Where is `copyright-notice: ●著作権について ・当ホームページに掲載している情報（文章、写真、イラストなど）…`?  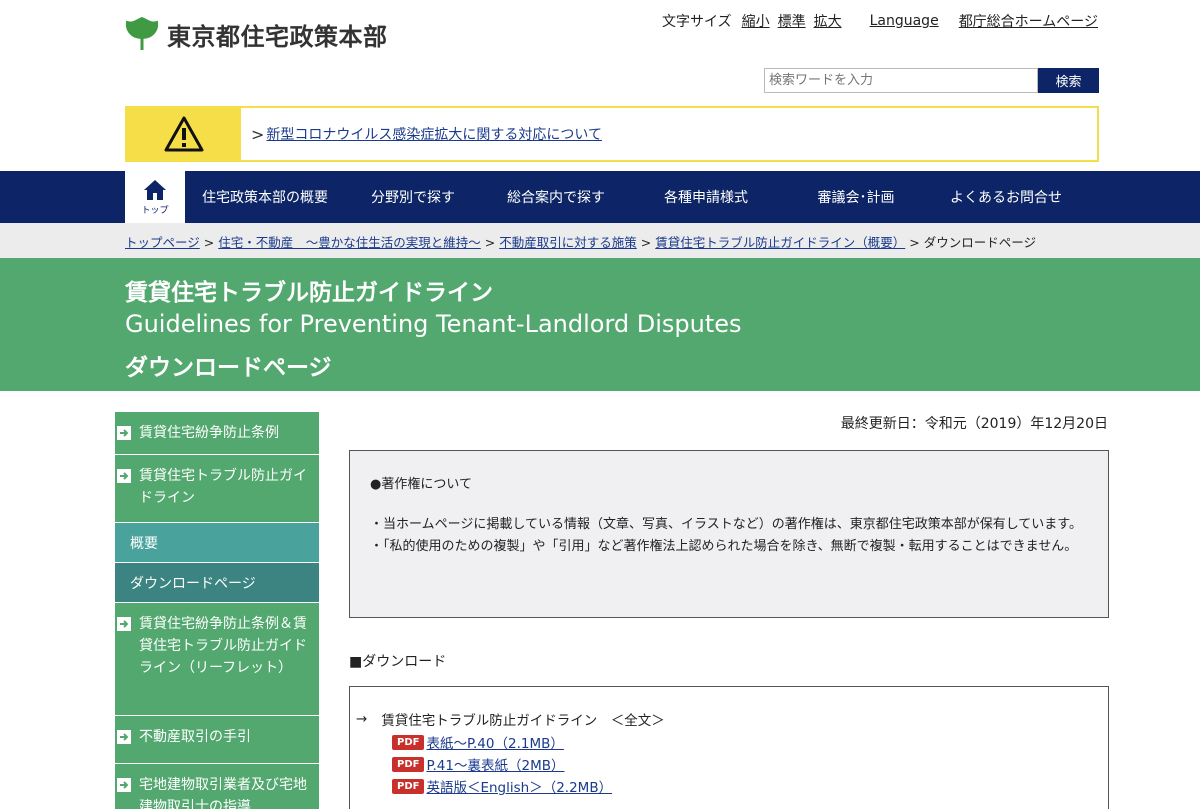
copyright-notice: ●著作権について ・当ホームページに掲載している情報（文章、写真、イラストなど）… is located at coordinates (729, 534).